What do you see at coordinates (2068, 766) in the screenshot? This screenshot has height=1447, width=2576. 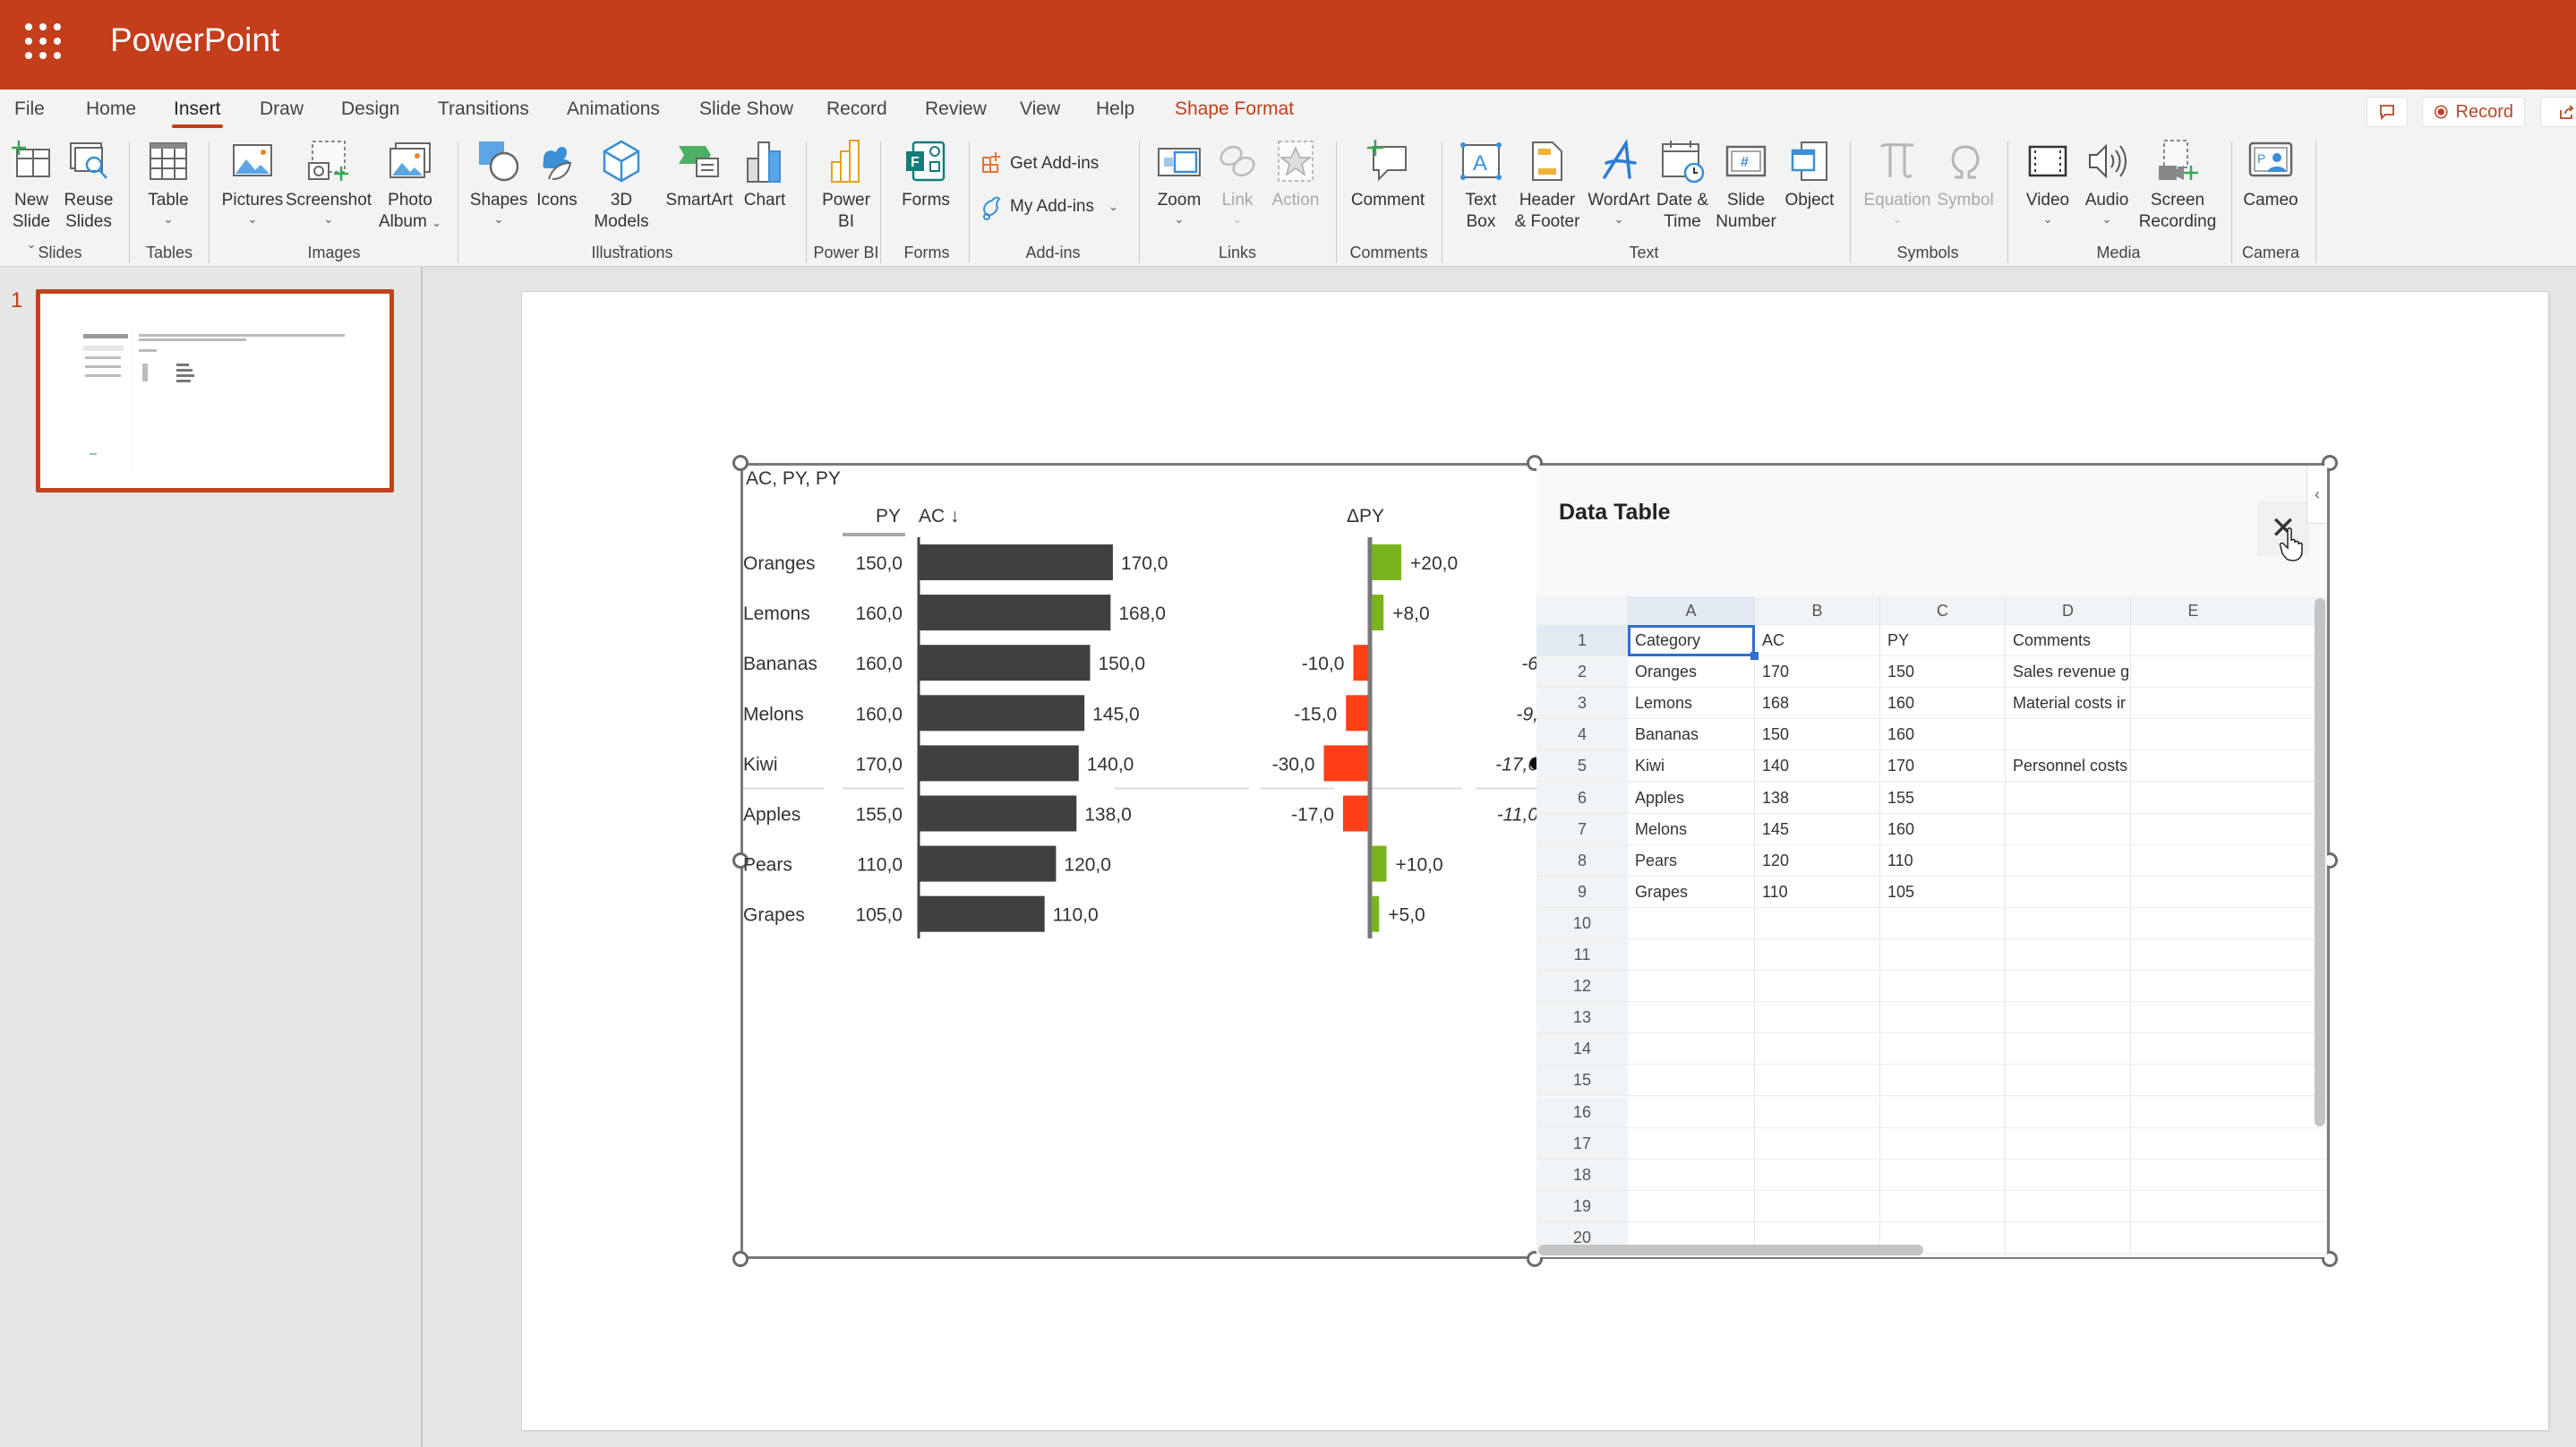 I see `table-cell: Personnel costs` at bounding box center [2068, 766].